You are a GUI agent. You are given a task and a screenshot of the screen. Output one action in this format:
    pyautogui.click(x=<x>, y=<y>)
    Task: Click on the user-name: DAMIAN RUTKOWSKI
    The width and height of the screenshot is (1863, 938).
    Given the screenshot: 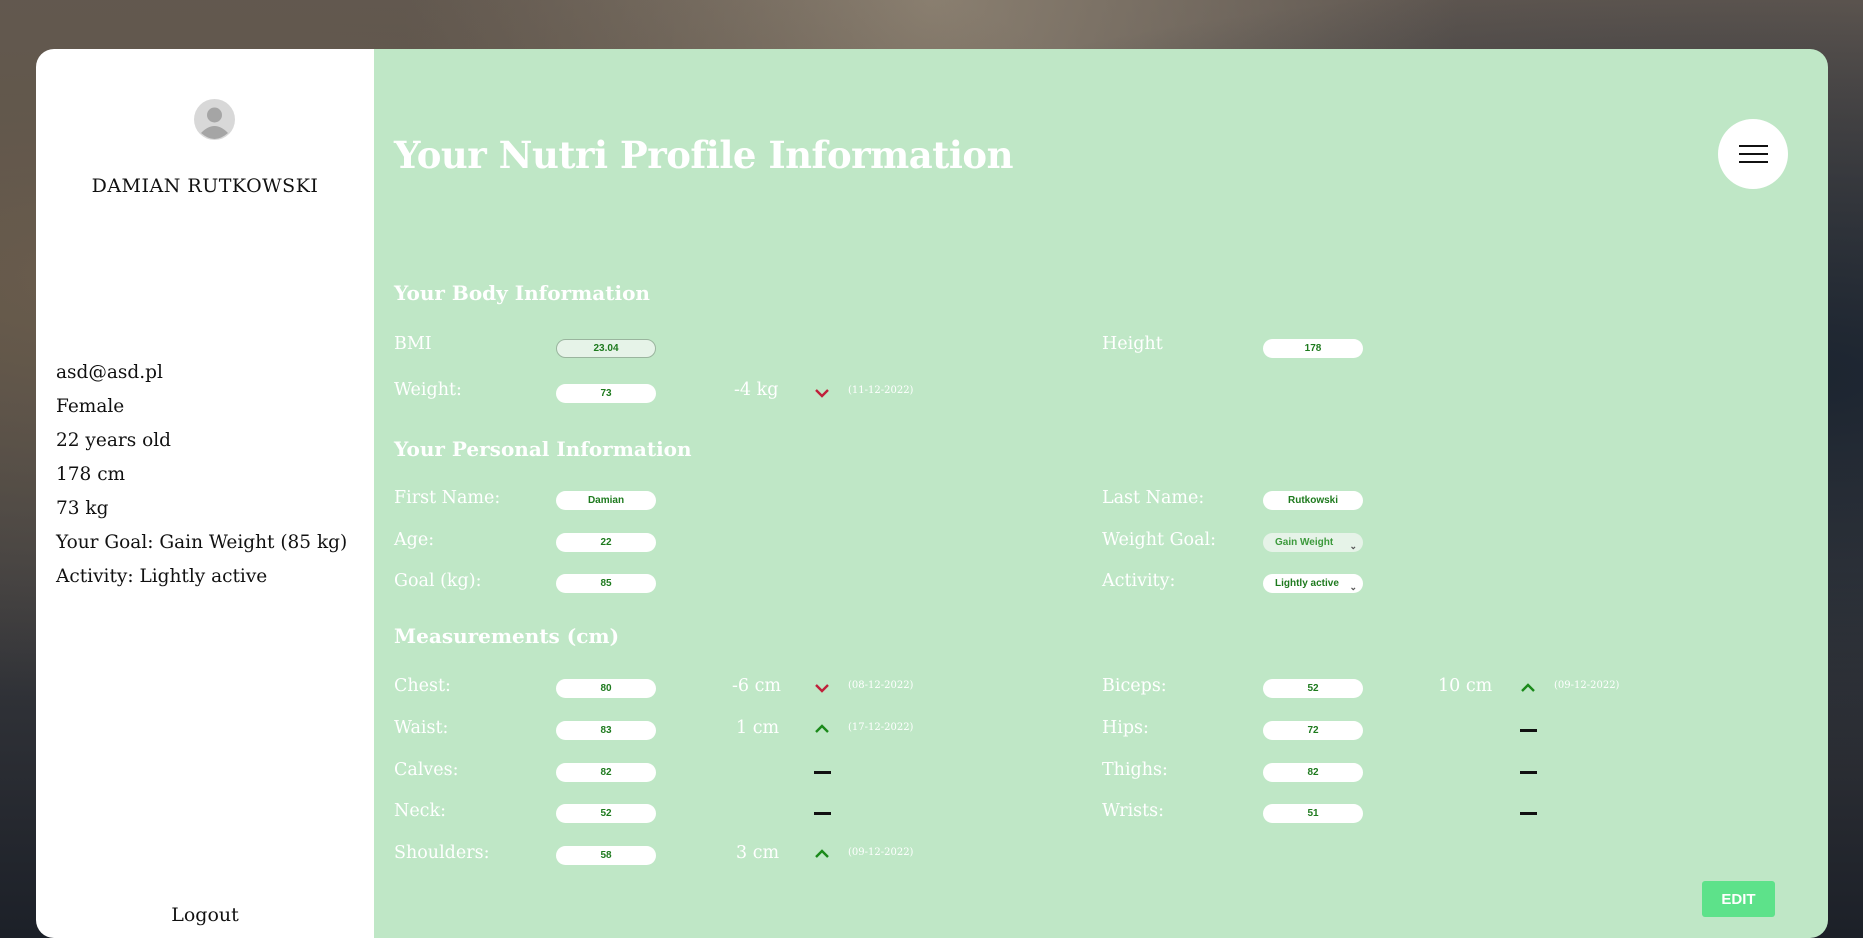 What is the action you would take?
    pyautogui.click(x=205, y=186)
    